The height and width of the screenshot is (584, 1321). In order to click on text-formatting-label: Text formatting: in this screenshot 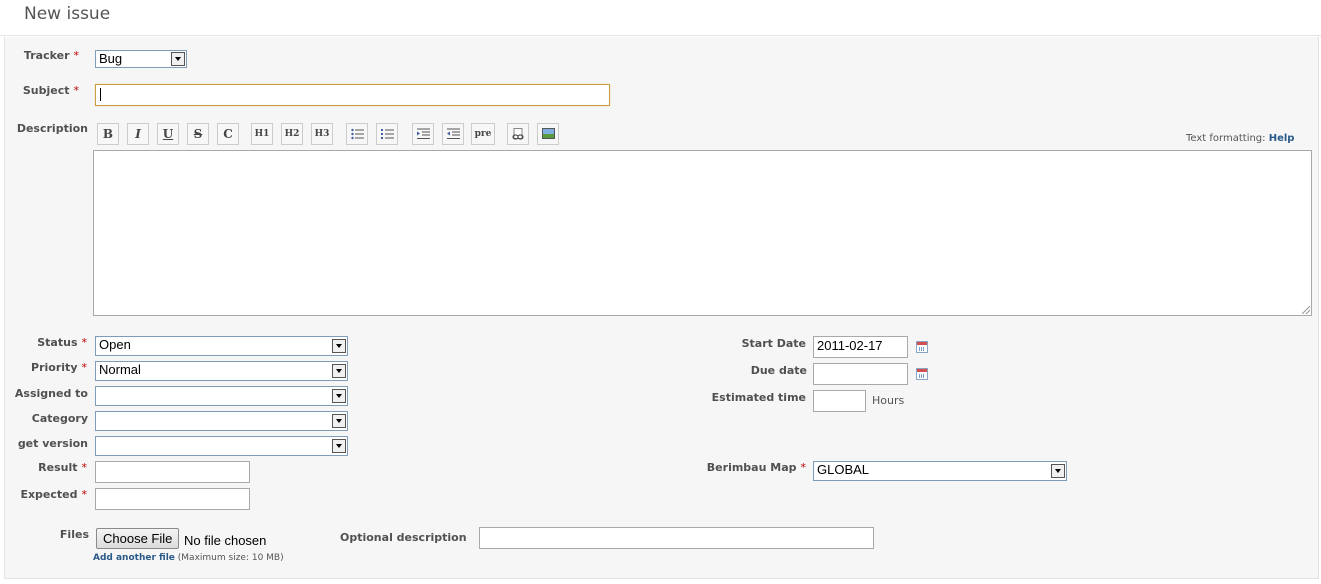, I will do `click(1226, 138)`.